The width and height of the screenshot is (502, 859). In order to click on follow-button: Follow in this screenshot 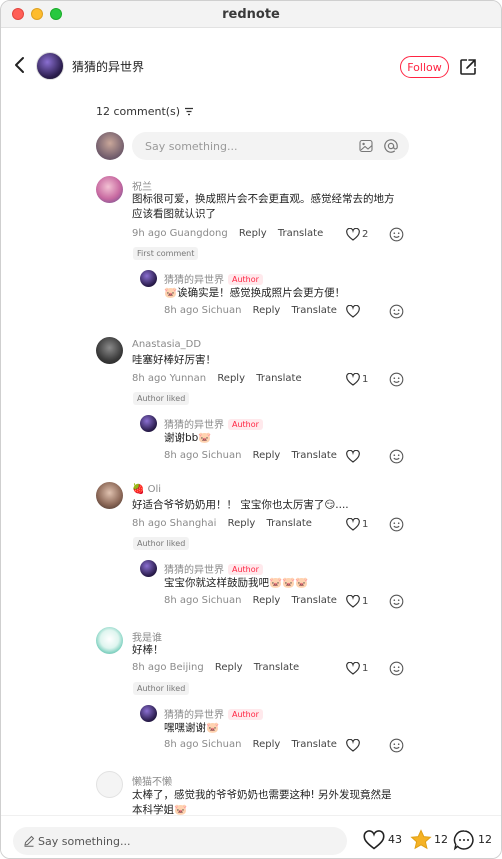, I will do `click(424, 67)`.